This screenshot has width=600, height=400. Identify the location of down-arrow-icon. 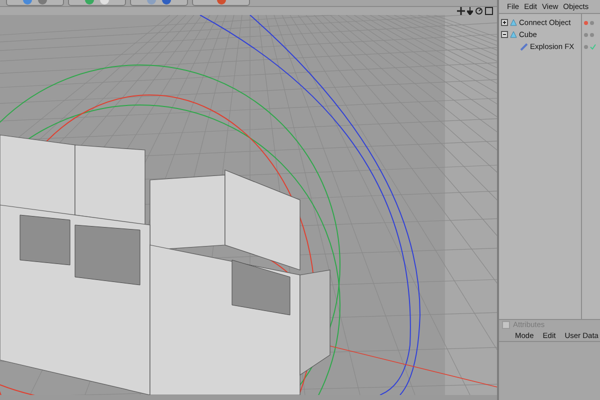
(470, 10).